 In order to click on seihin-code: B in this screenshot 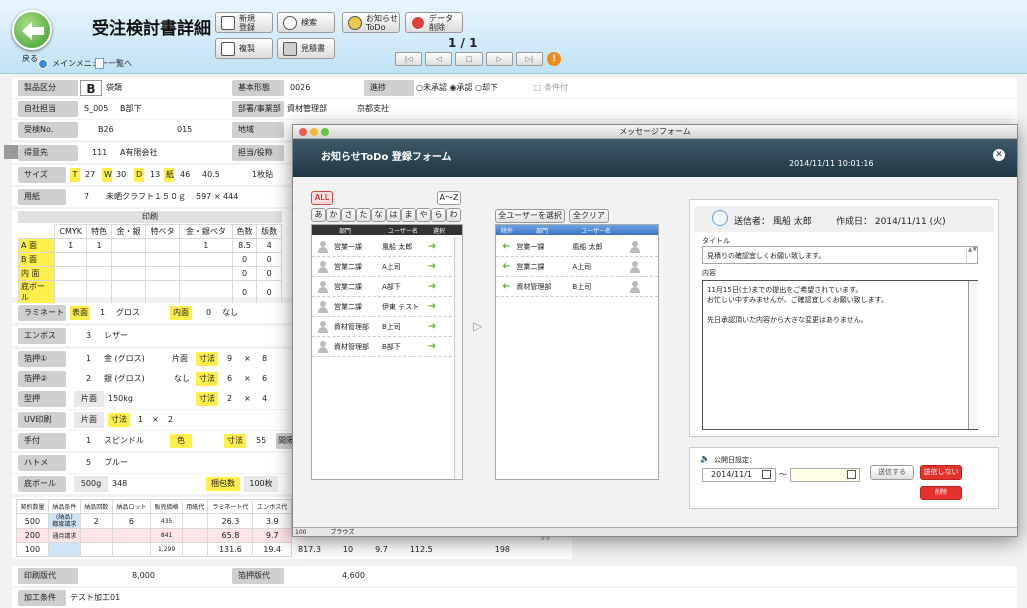, I will do `click(91, 88)`.